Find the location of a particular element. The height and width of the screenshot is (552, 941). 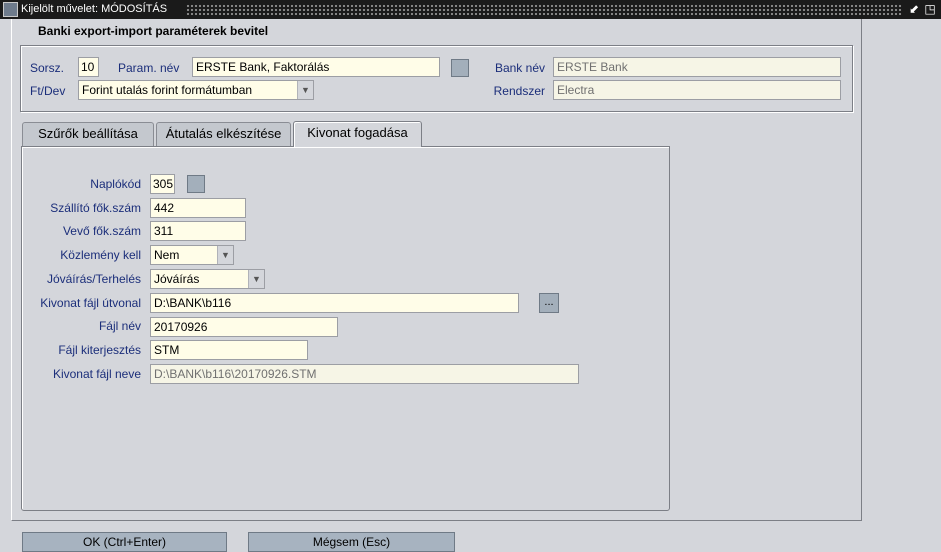

maximize-window-icon: ◳ is located at coordinates (930, 9).